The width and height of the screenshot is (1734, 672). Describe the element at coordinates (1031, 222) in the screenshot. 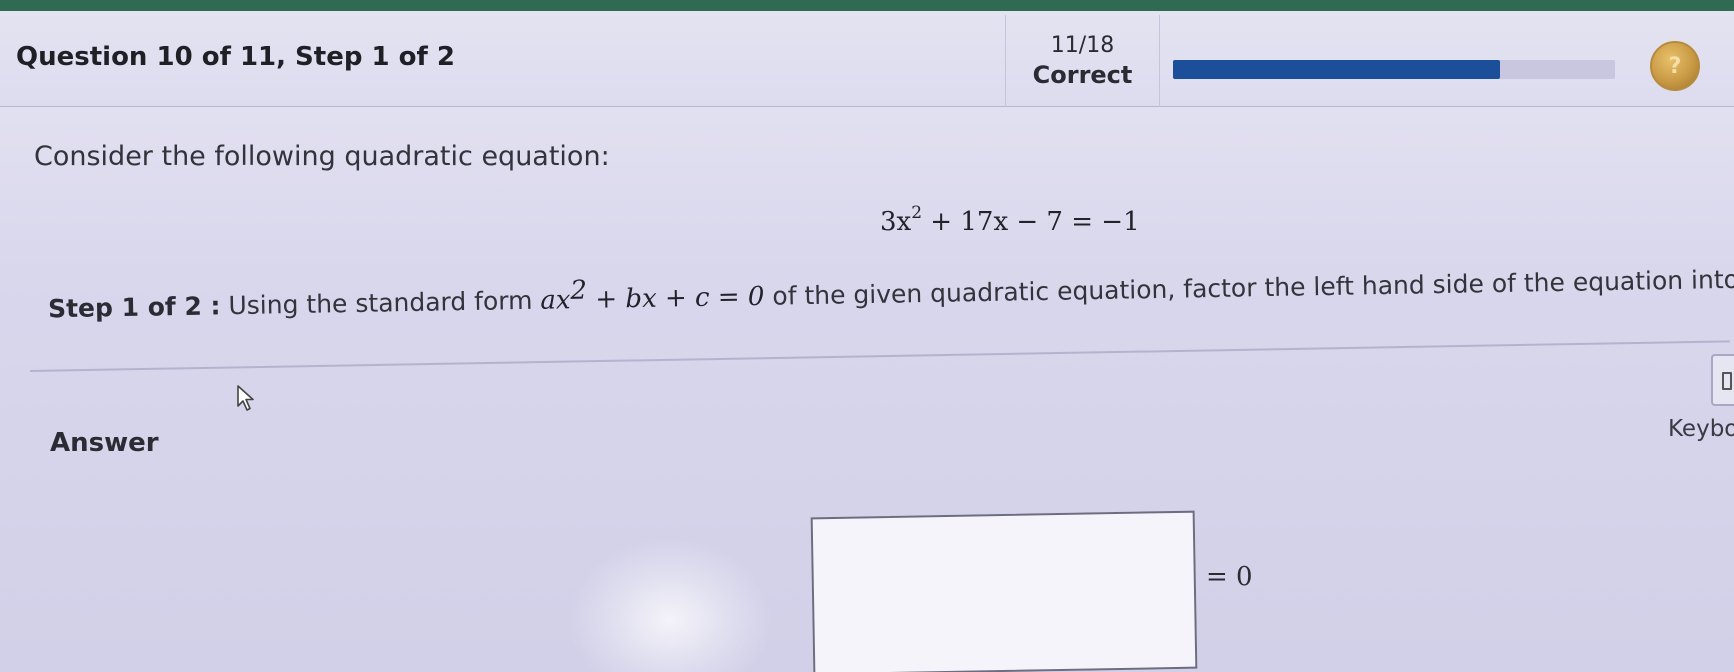

I see `equation-rest: + 17x − 7 = −1` at that location.